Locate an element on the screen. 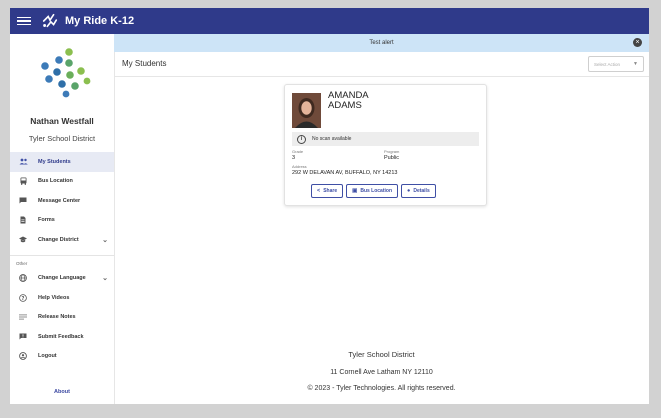  details-button: ● Details is located at coordinates (418, 191).